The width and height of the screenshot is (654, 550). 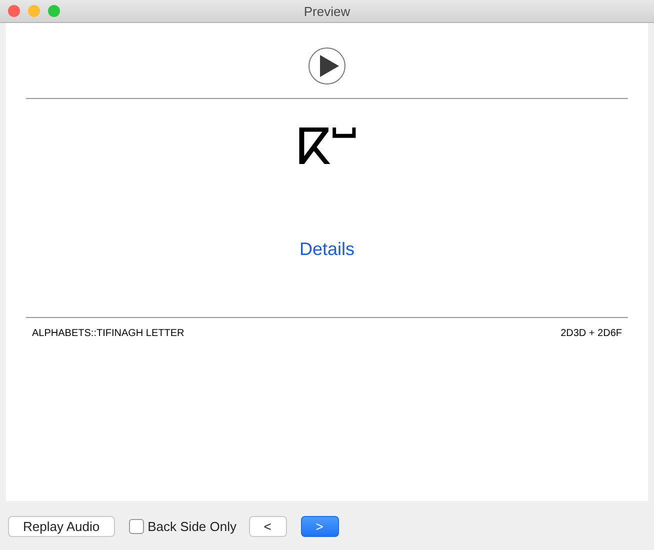 What do you see at coordinates (61, 526) in the screenshot?
I see `replay-audio-button: Replay Audio` at bounding box center [61, 526].